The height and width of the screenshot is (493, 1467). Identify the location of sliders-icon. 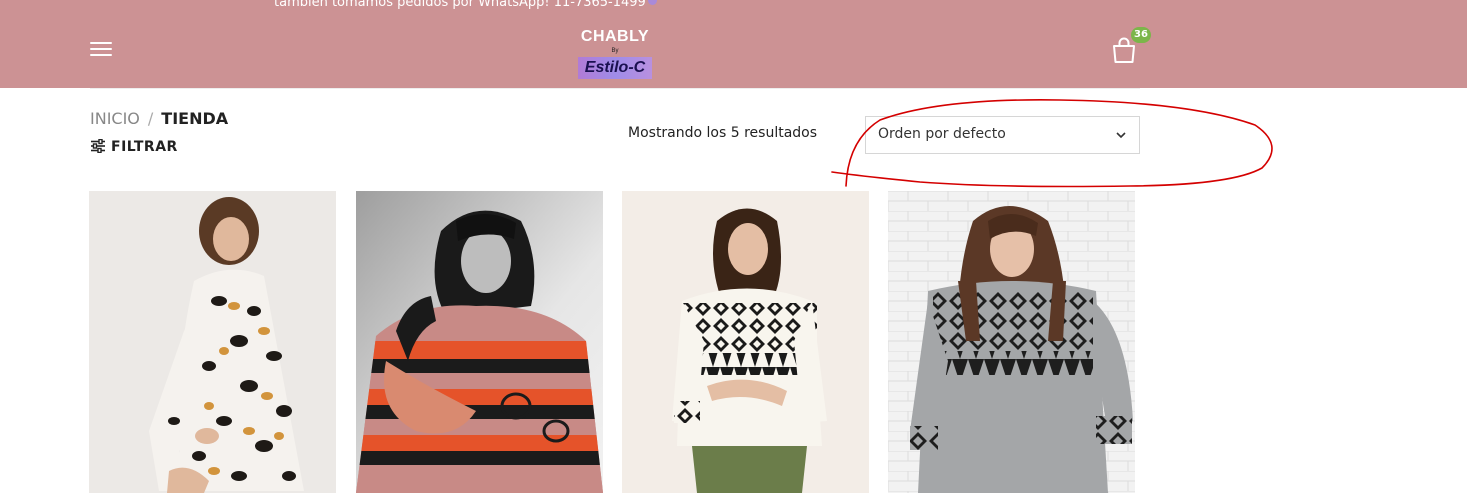
(98, 146).